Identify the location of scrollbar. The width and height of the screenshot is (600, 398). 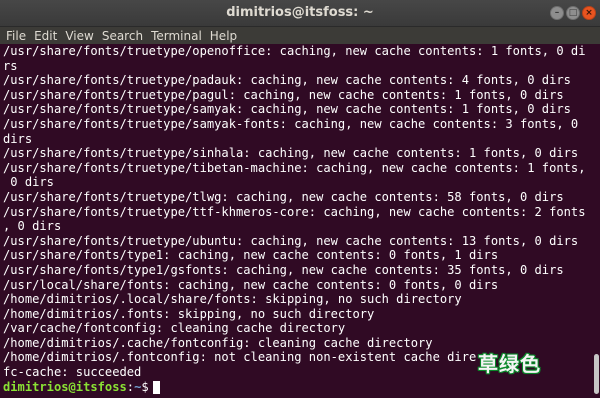
(596, 221).